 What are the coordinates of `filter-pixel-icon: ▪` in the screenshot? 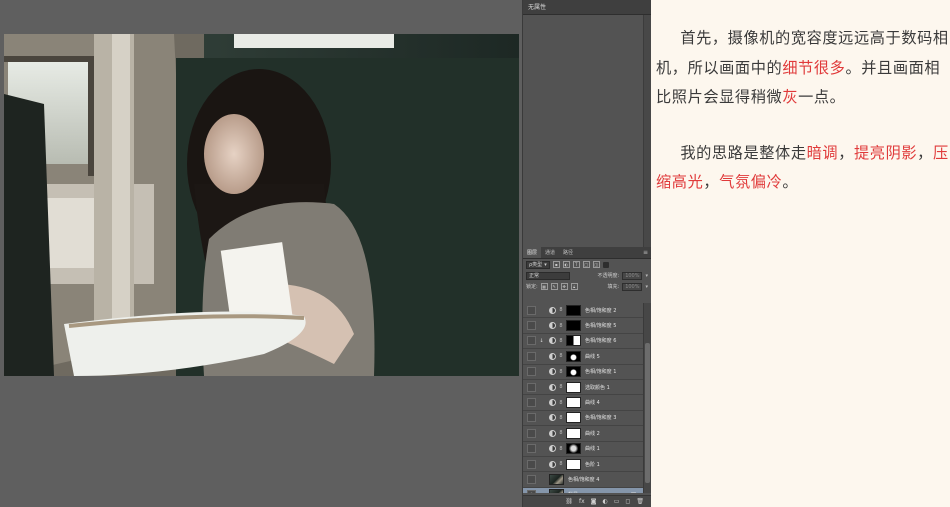 It's located at (556, 264).